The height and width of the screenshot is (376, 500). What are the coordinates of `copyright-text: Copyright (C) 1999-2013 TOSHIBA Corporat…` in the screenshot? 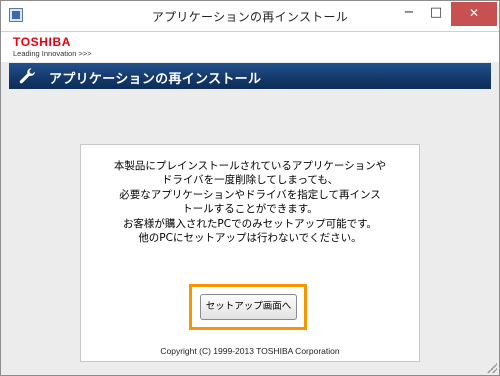 It's located at (250, 351).